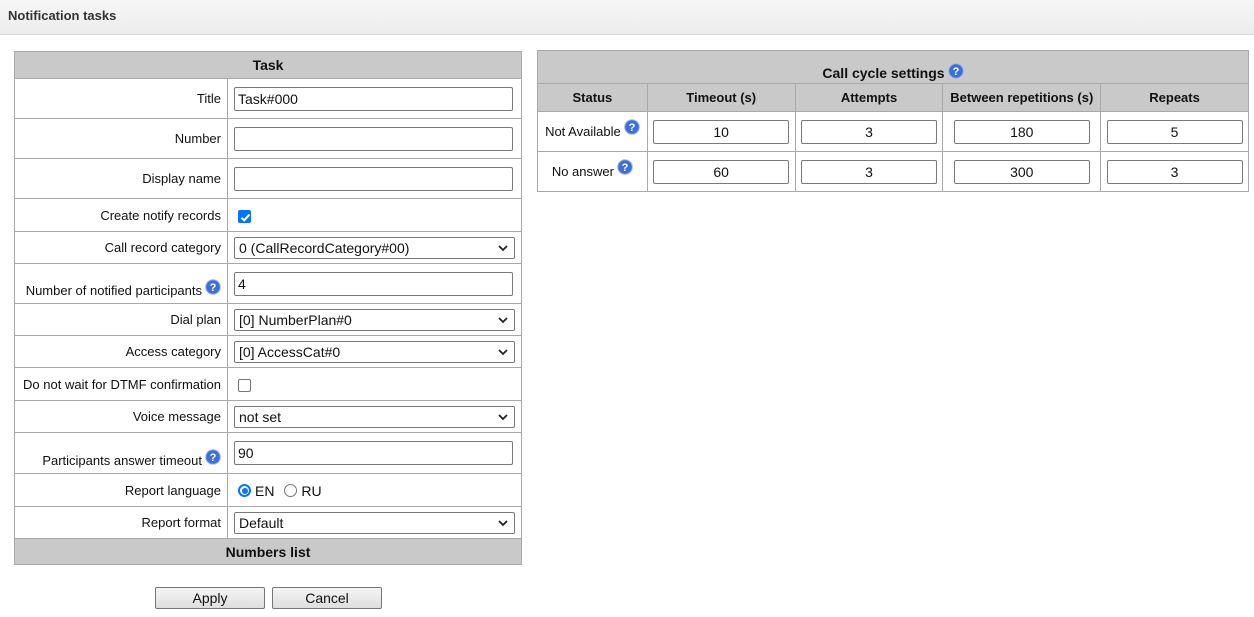 The height and width of the screenshot is (617, 1254). I want to click on access-category-select: [0] AccessCat#0, so click(374, 351).